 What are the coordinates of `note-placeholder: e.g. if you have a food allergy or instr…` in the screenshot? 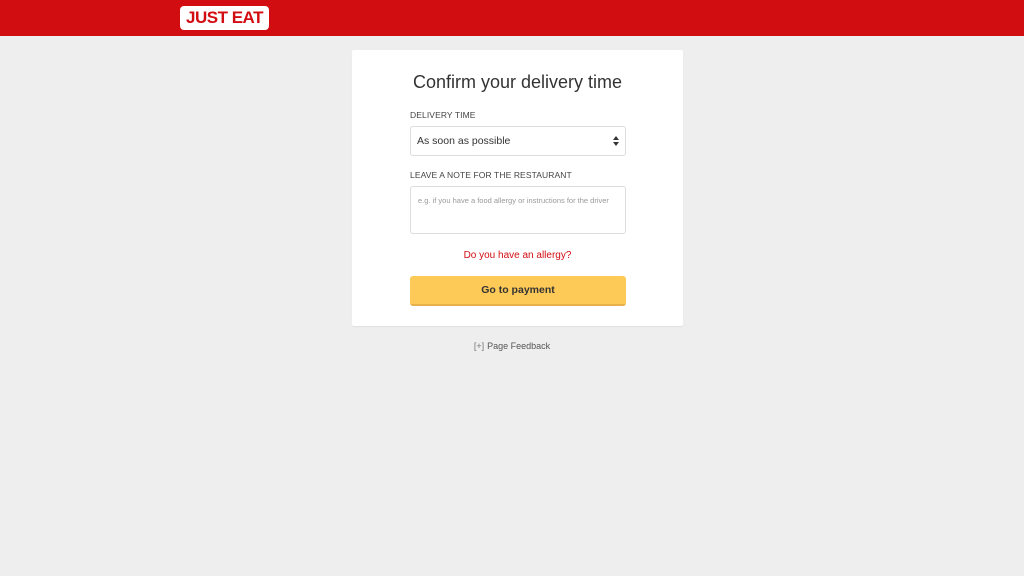 It's located at (513, 200).